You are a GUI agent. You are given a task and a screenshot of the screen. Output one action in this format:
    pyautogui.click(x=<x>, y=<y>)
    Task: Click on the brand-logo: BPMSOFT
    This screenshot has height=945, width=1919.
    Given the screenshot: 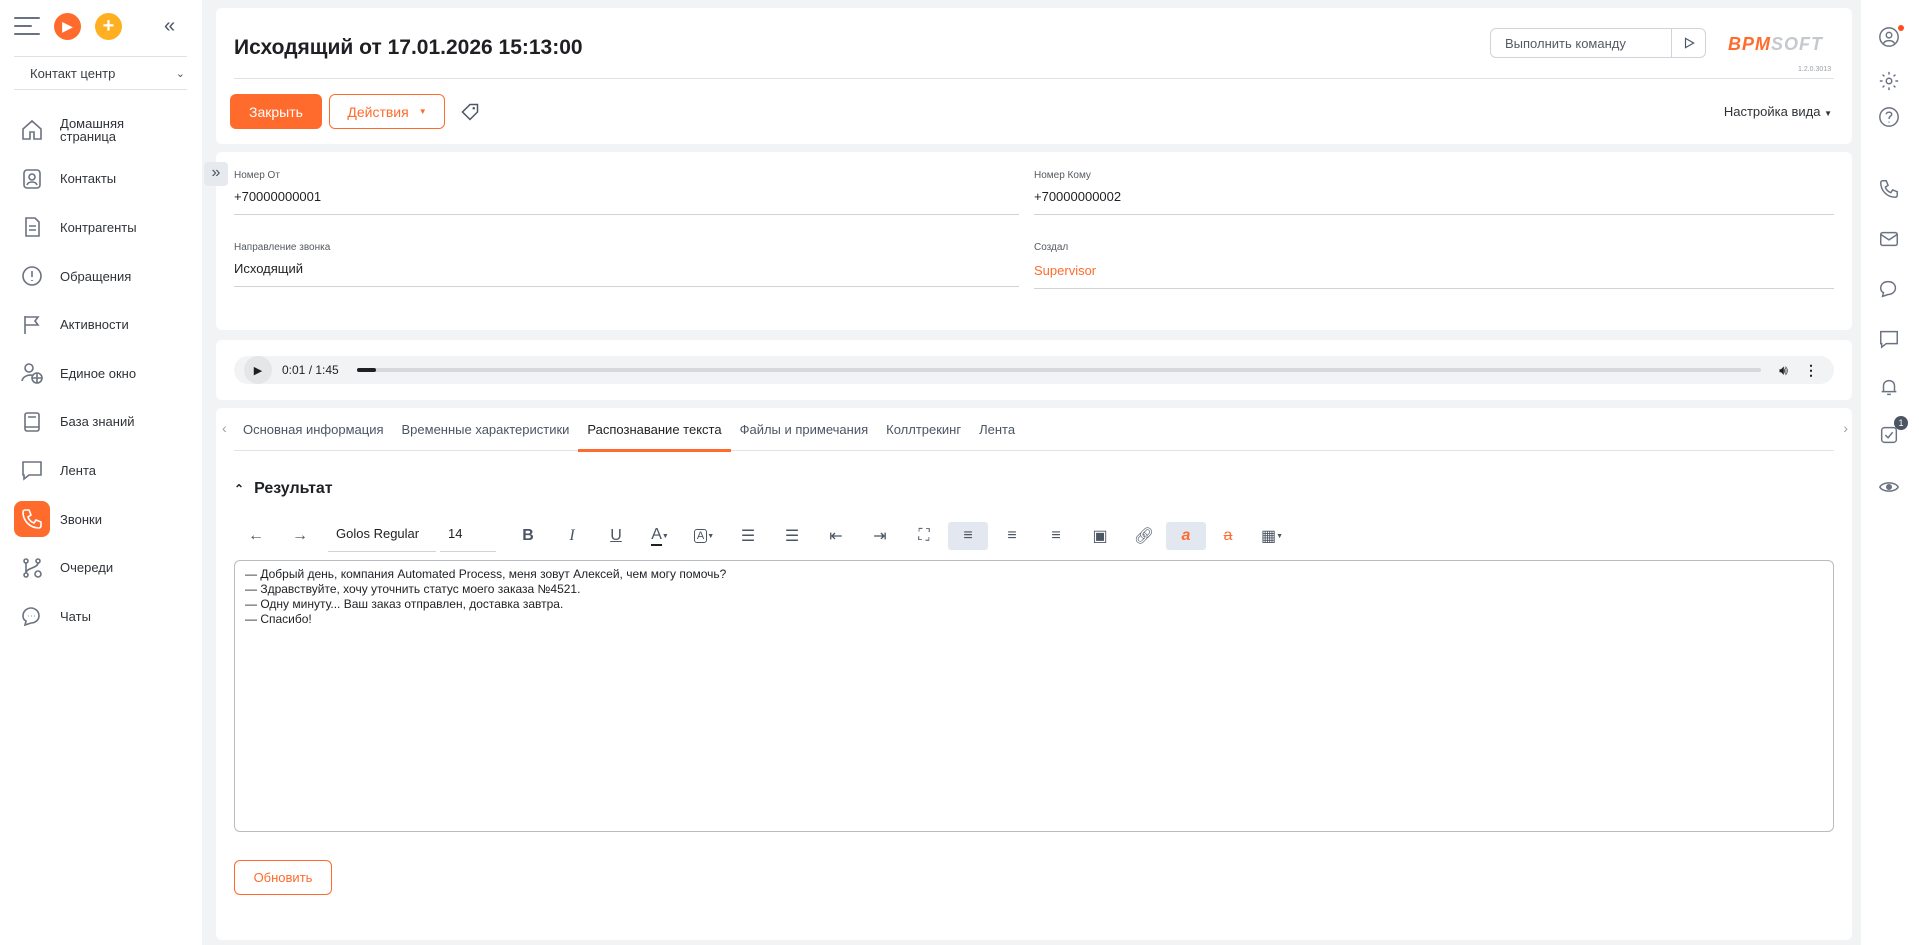 What is the action you would take?
    pyautogui.click(x=1775, y=44)
    